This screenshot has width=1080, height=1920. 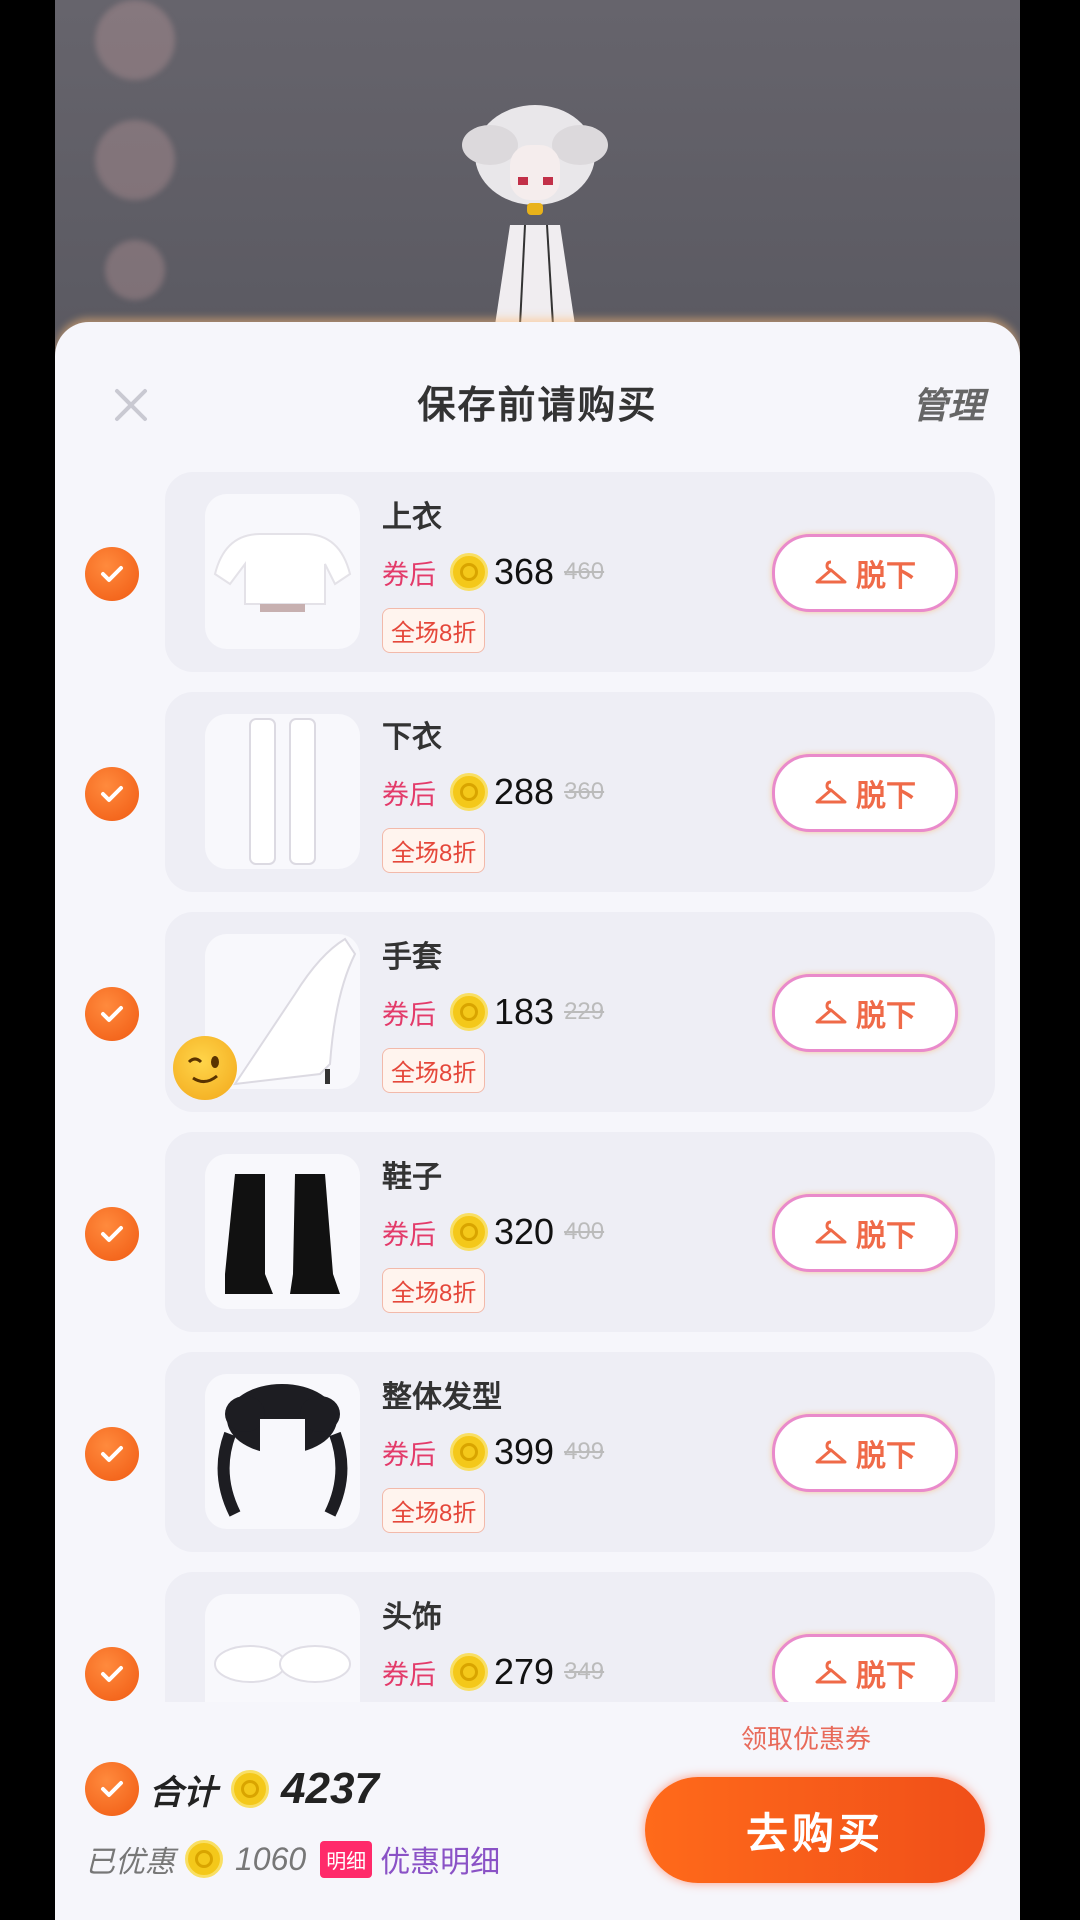 I want to click on list-item: 头饰 券后 279 349 脱下, so click(x=537, y=1637).